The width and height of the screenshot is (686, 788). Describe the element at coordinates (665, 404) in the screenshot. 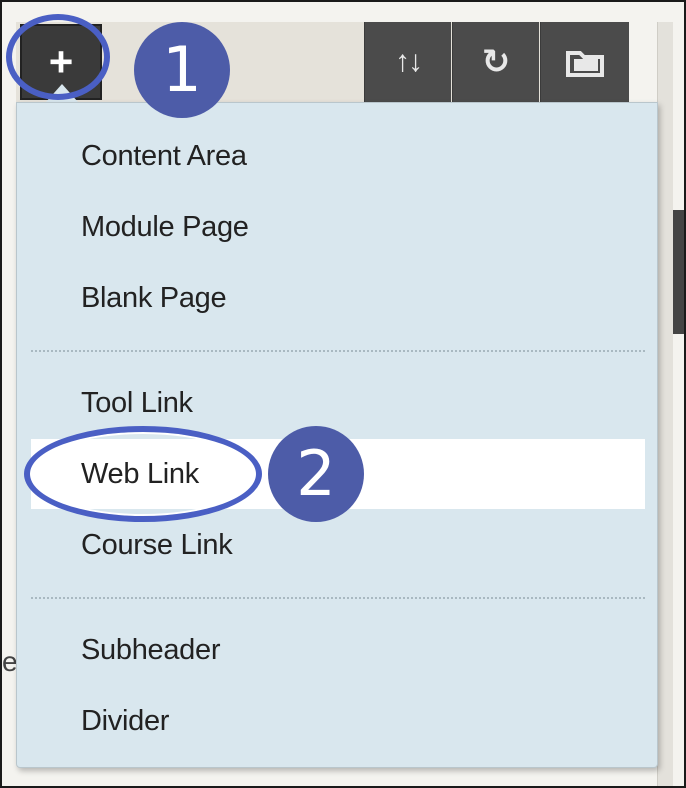

I see `scroll-track` at that location.